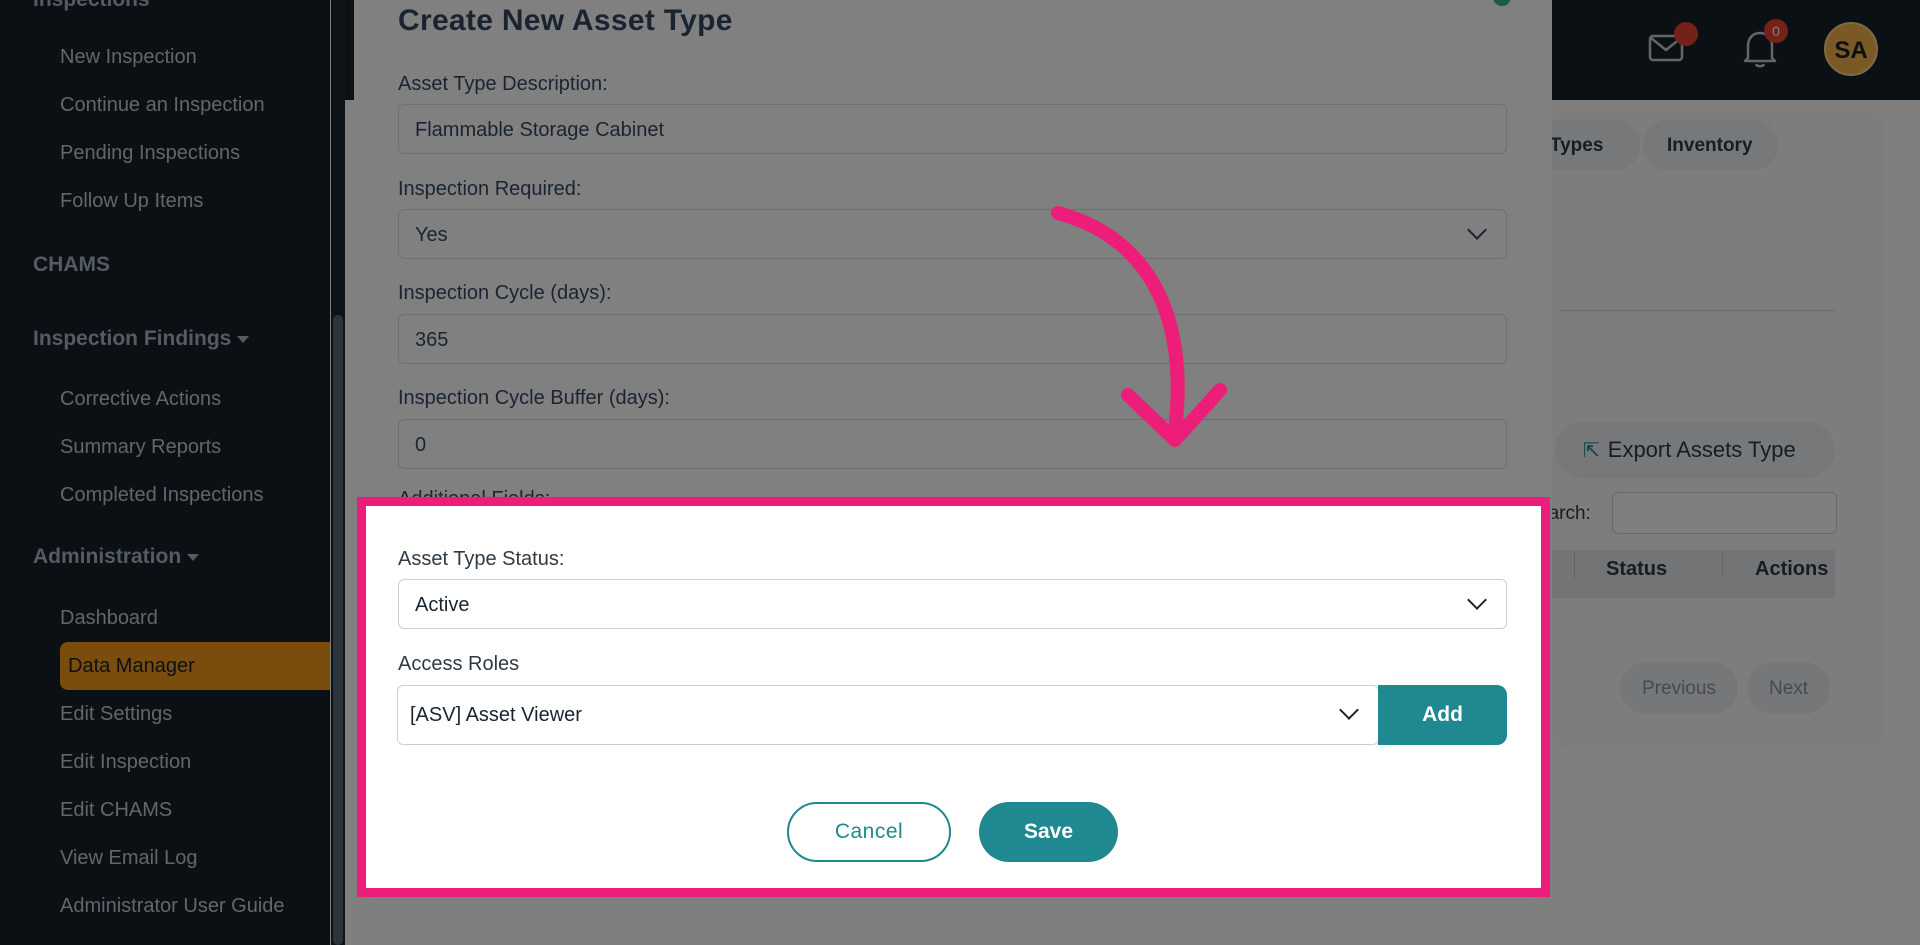 The width and height of the screenshot is (1920, 945). Describe the element at coordinates (503, 84) in the screenshot. I see `description-label: Asset Type Description:` at that location.